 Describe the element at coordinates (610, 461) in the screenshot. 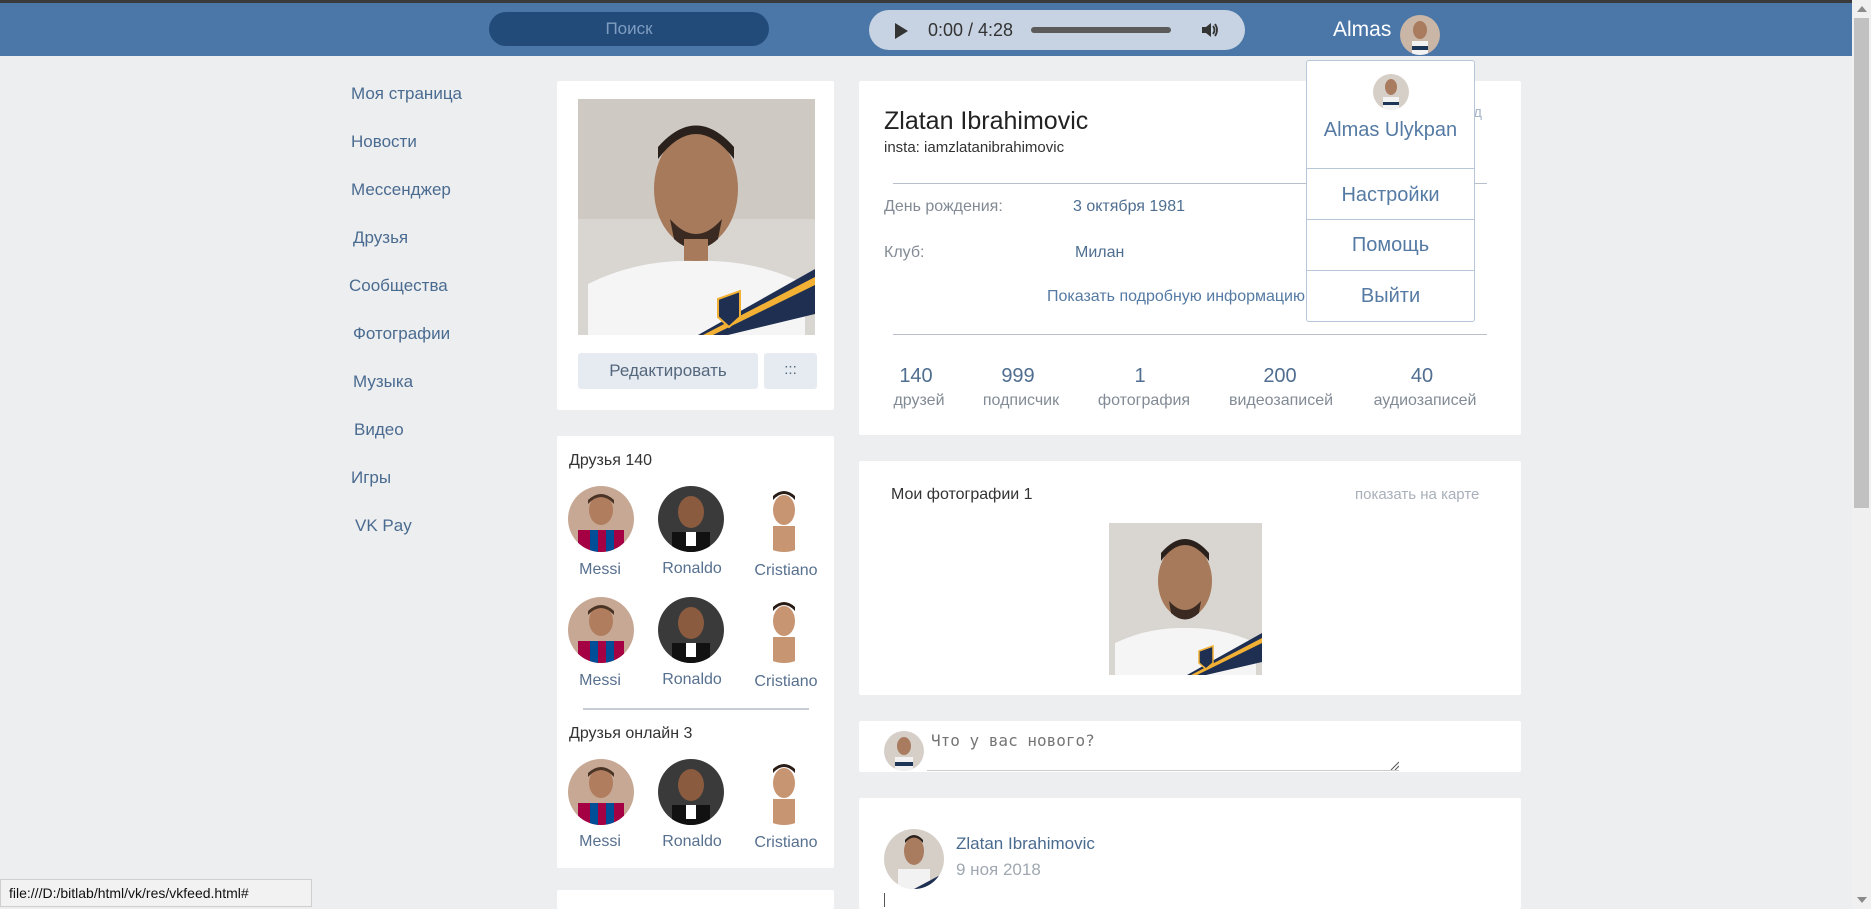

I see `friends-title: Друзья 140` at that location.